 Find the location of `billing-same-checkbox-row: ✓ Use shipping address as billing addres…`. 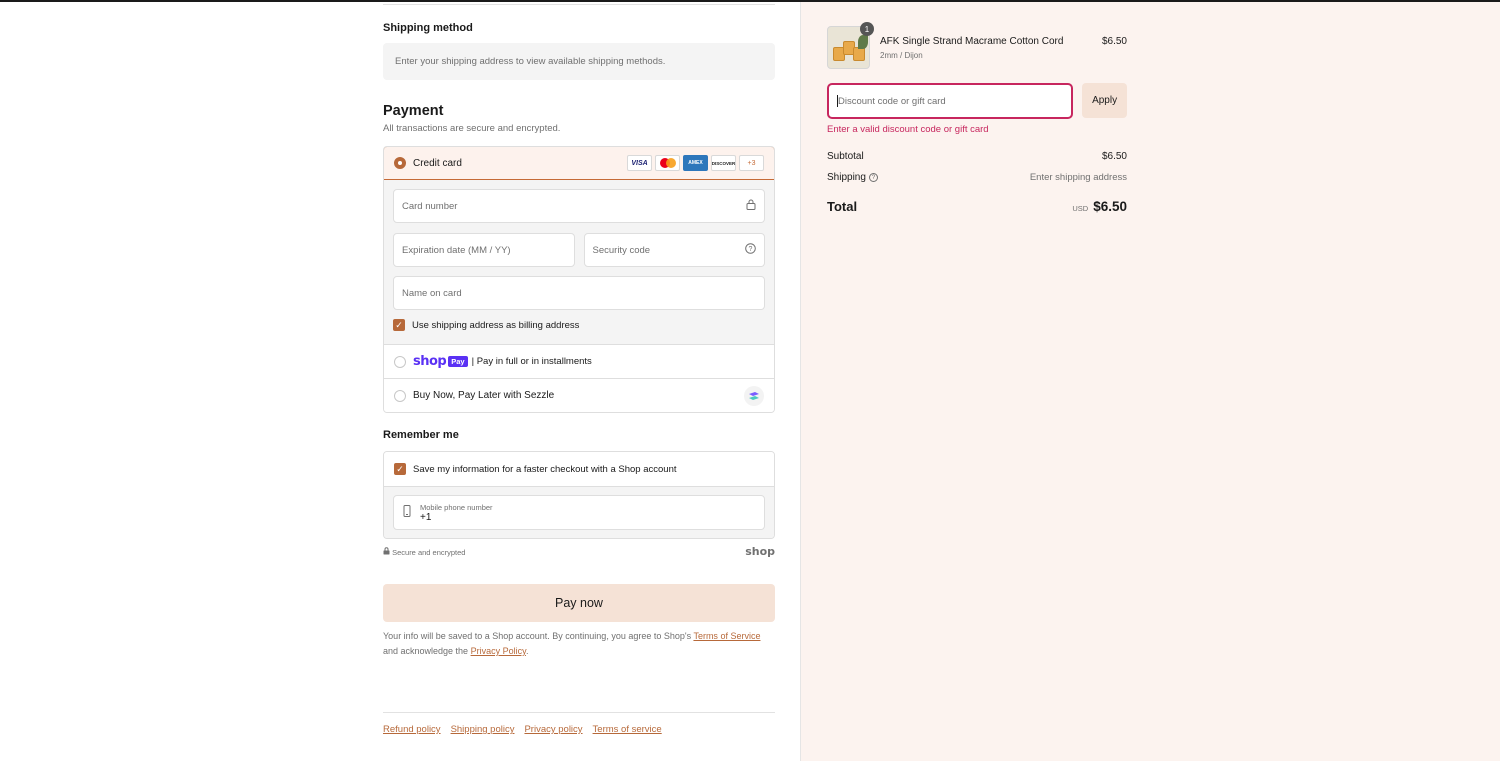

billing-same-checkbox-row: ✓ Use shipping address as billing addres… is located at coordinates (579, 325).